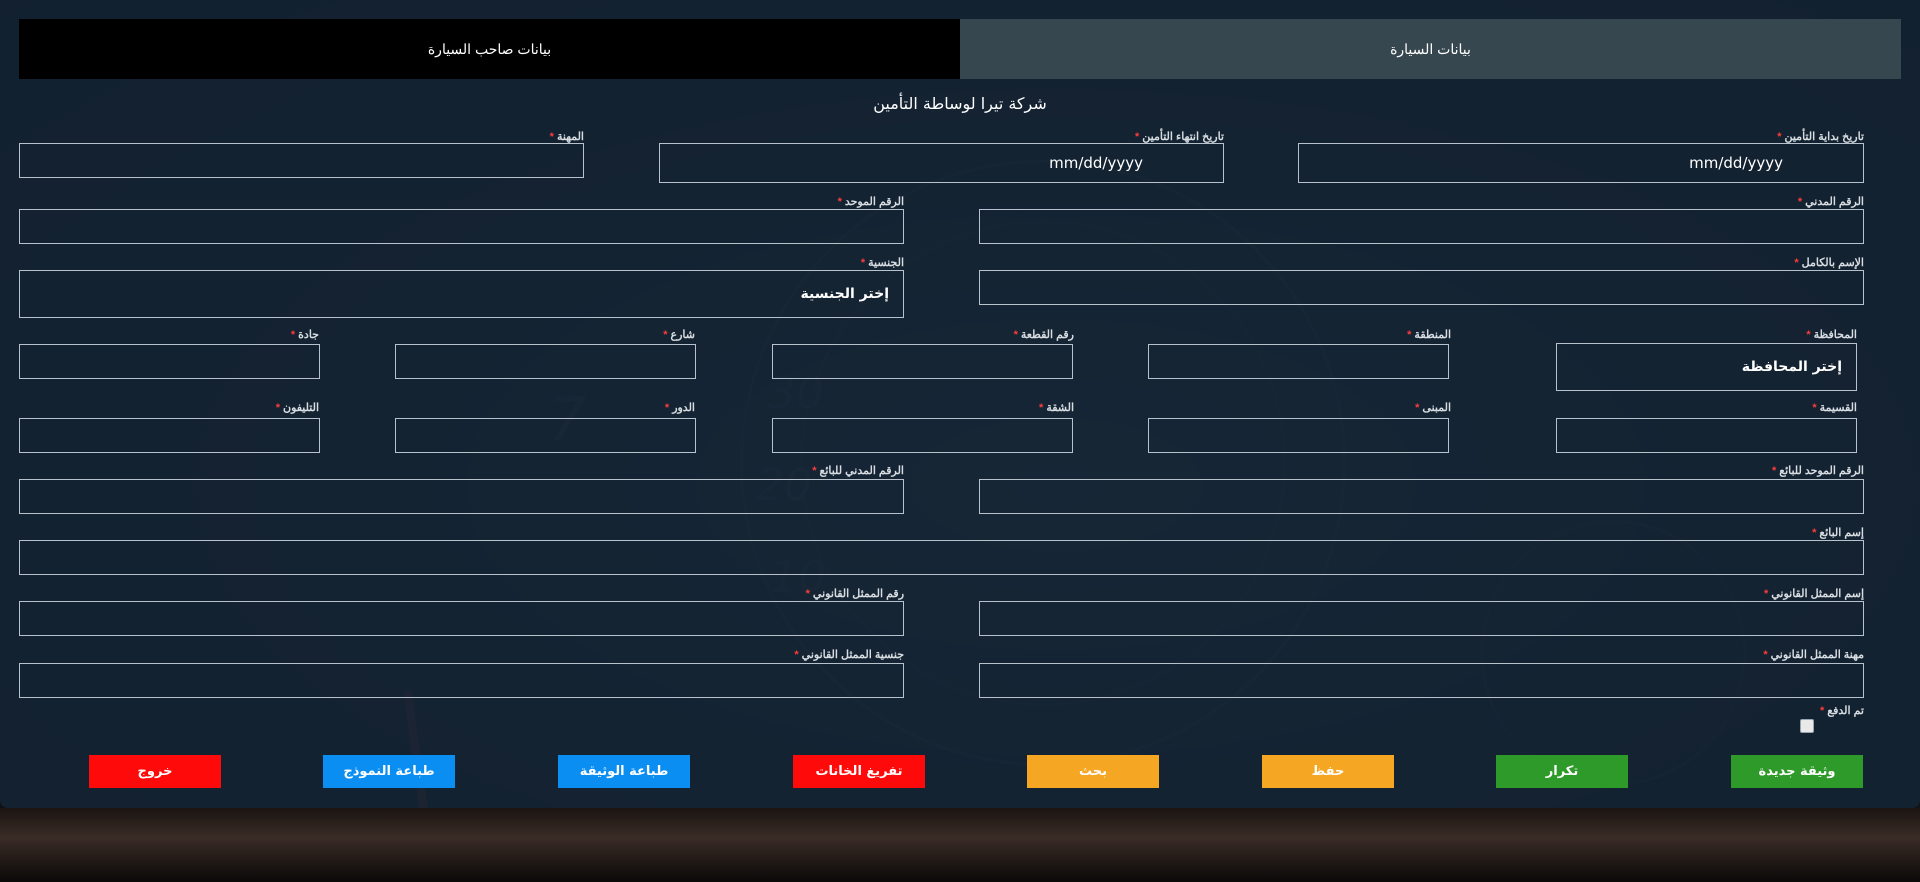  What do you see at coordinates (1830, 202) in the screenshot?
I see `civil-id-label: الرقم المدني*` at bounding box center [1830, 202].